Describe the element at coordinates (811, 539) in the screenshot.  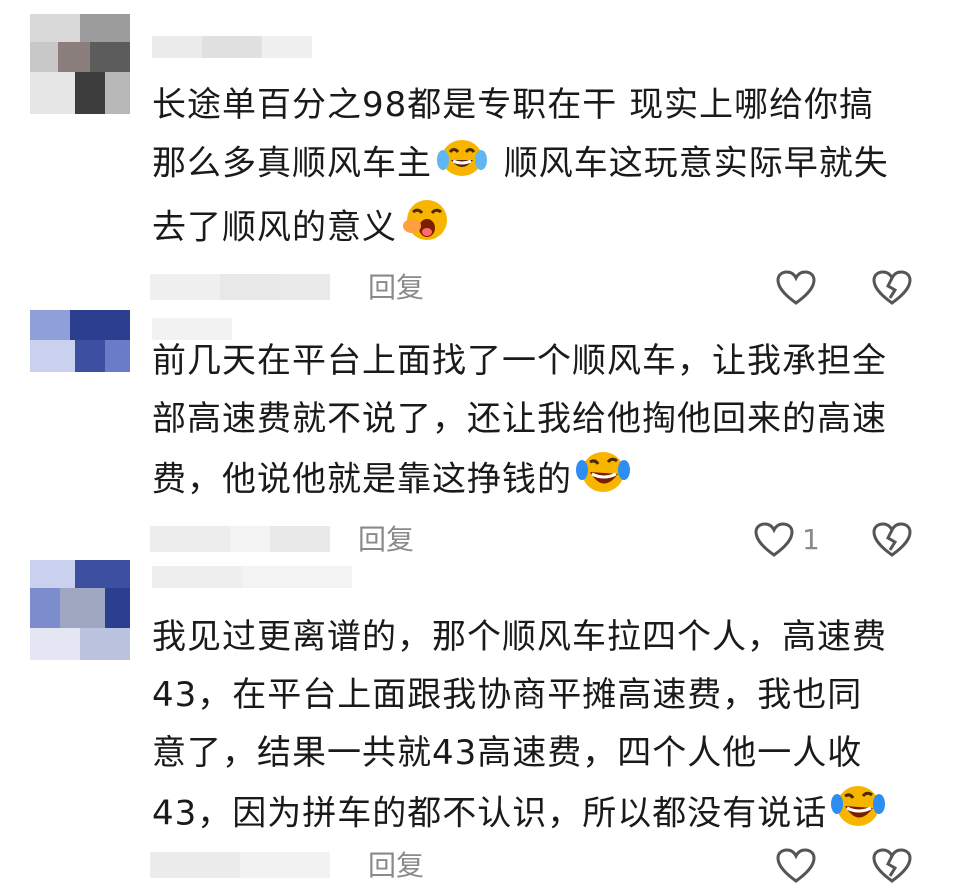
I see `like-count: 1` at that location.